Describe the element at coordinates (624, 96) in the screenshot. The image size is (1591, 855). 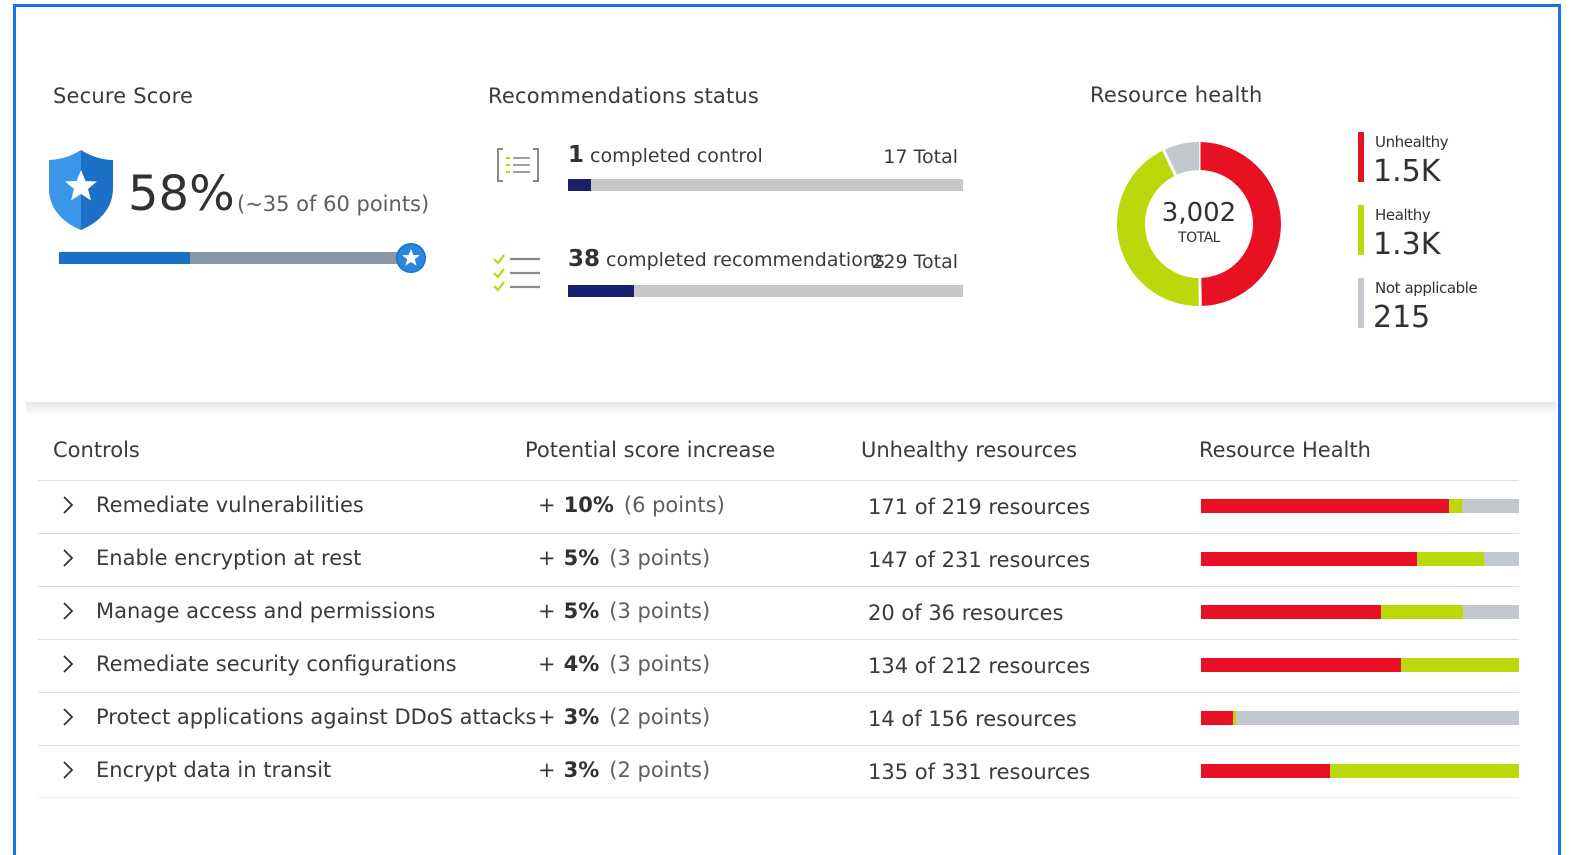
I see `recommendations-title: Recommendations status` at that location.